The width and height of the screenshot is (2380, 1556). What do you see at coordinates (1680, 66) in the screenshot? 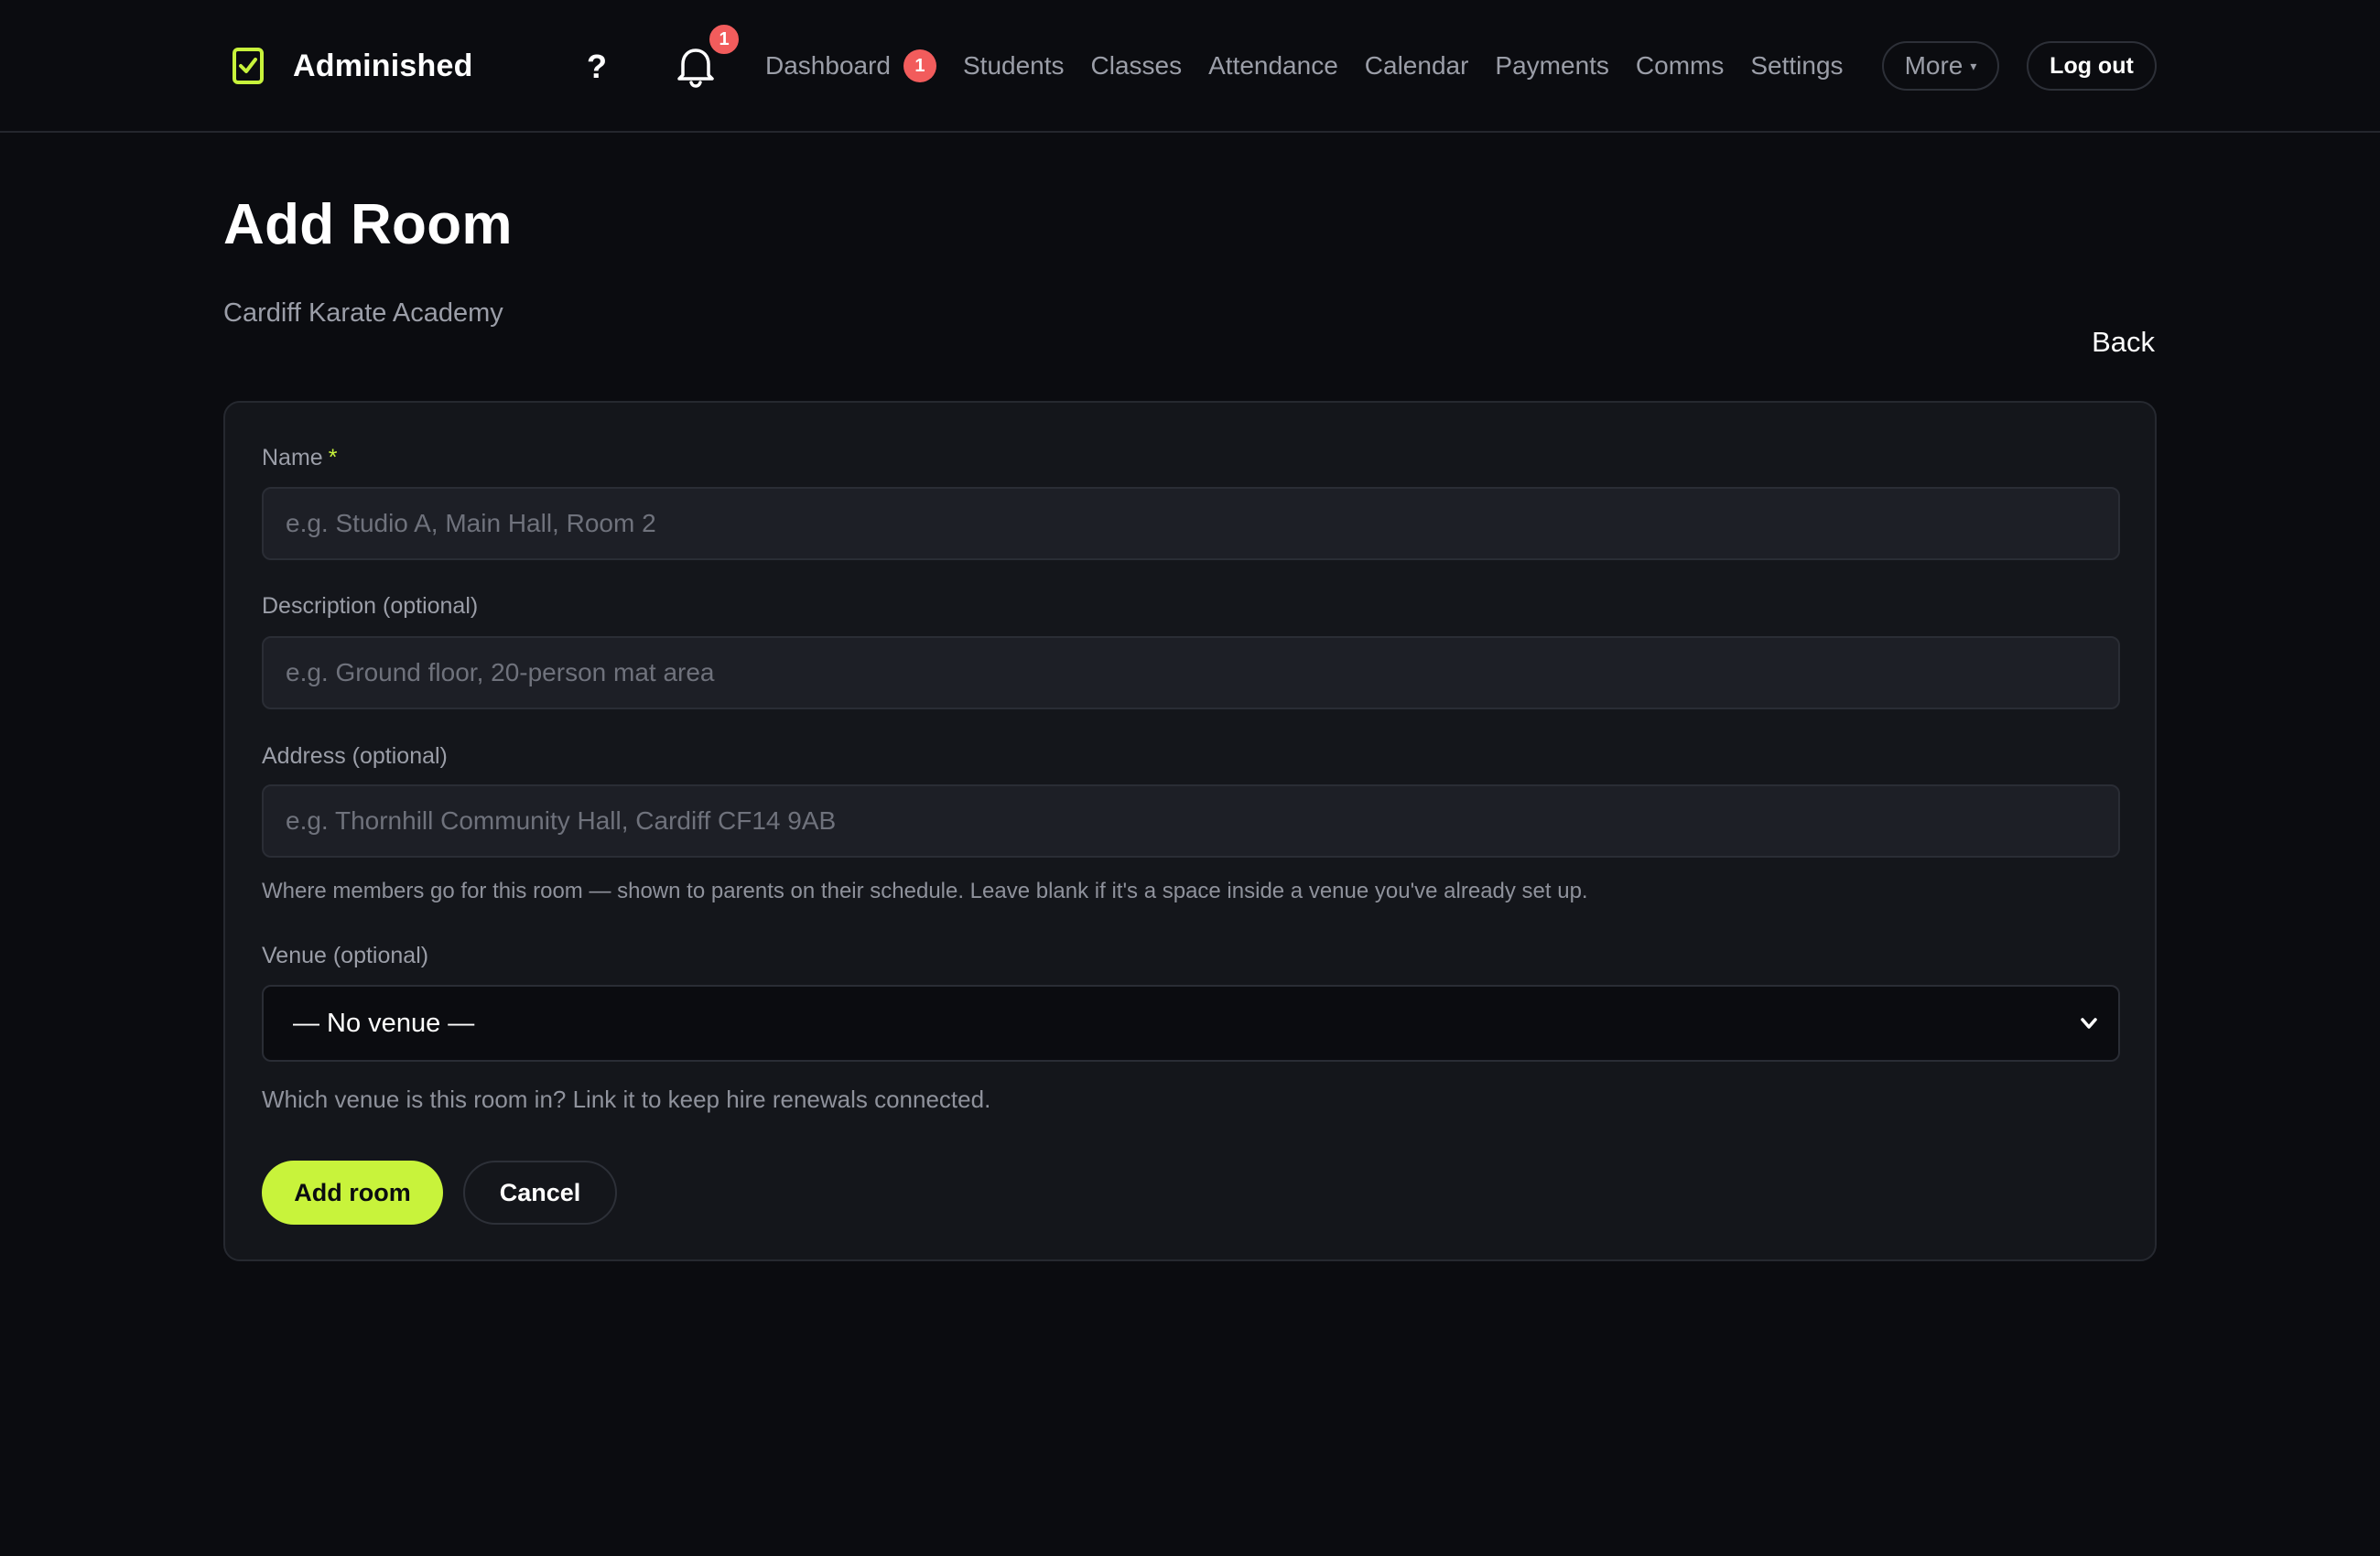
I see `nav-item-comms: Comms` at bounding box center [1680, 66].